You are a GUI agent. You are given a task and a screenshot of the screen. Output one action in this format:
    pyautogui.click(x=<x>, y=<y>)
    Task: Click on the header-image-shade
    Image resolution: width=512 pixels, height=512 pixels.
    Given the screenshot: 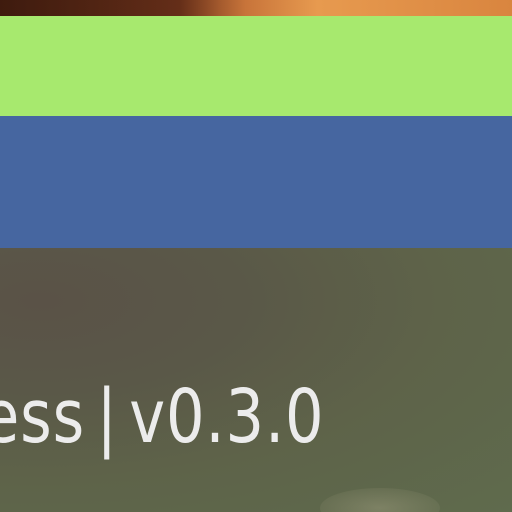 What is the action you would take?
    pyautogui.click(x=110, y=8)
    